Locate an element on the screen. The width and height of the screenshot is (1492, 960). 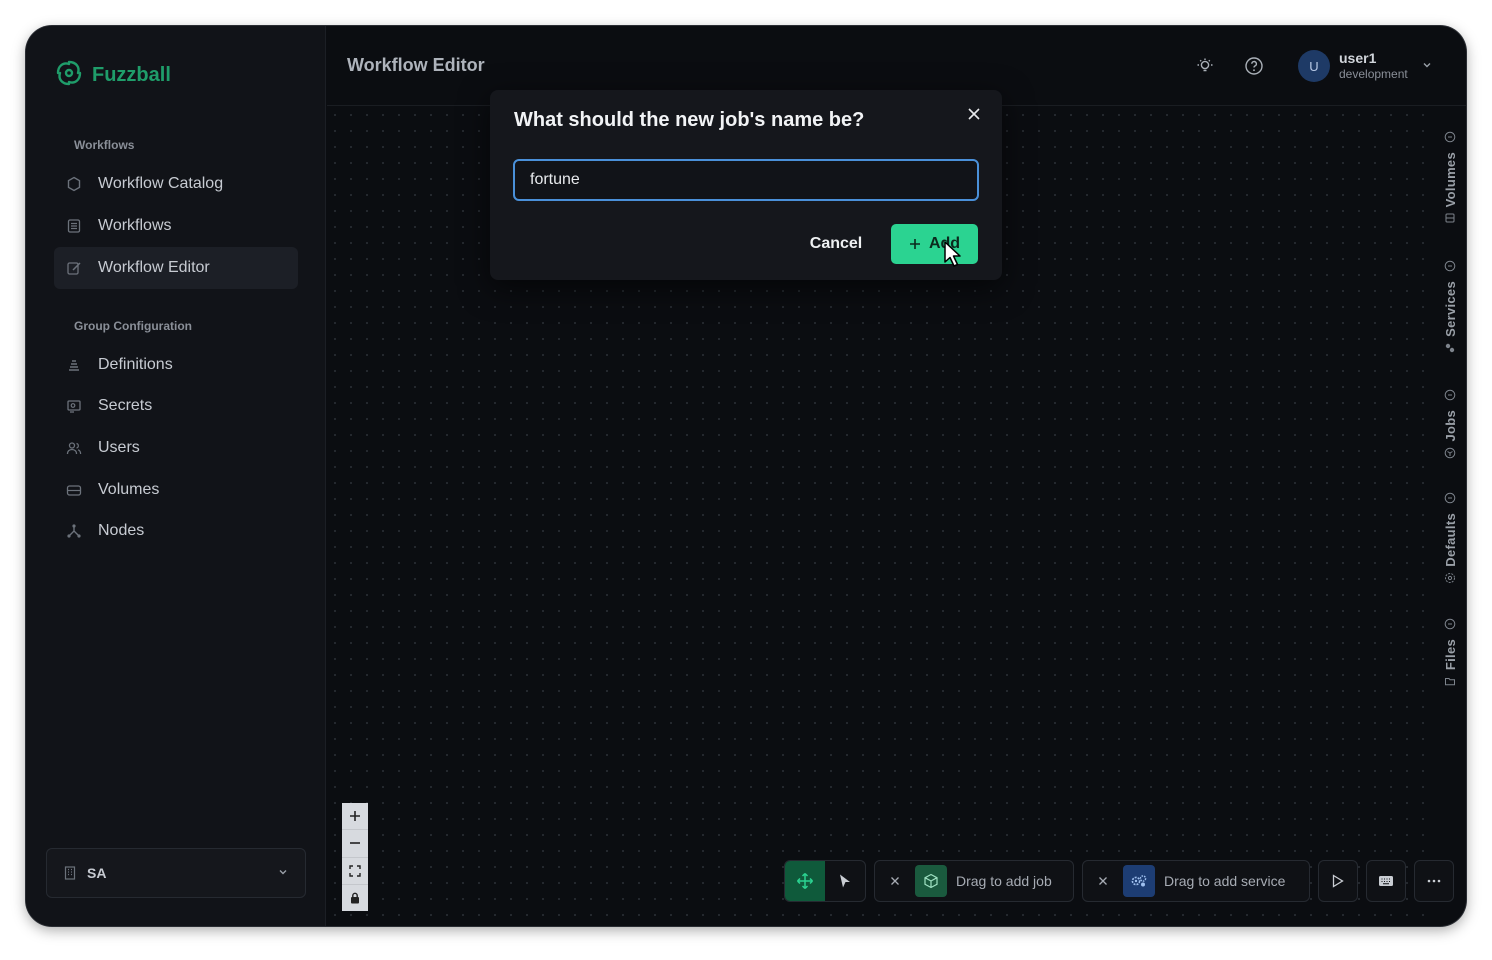
gear-icon is located at coordinates (1450, 580).